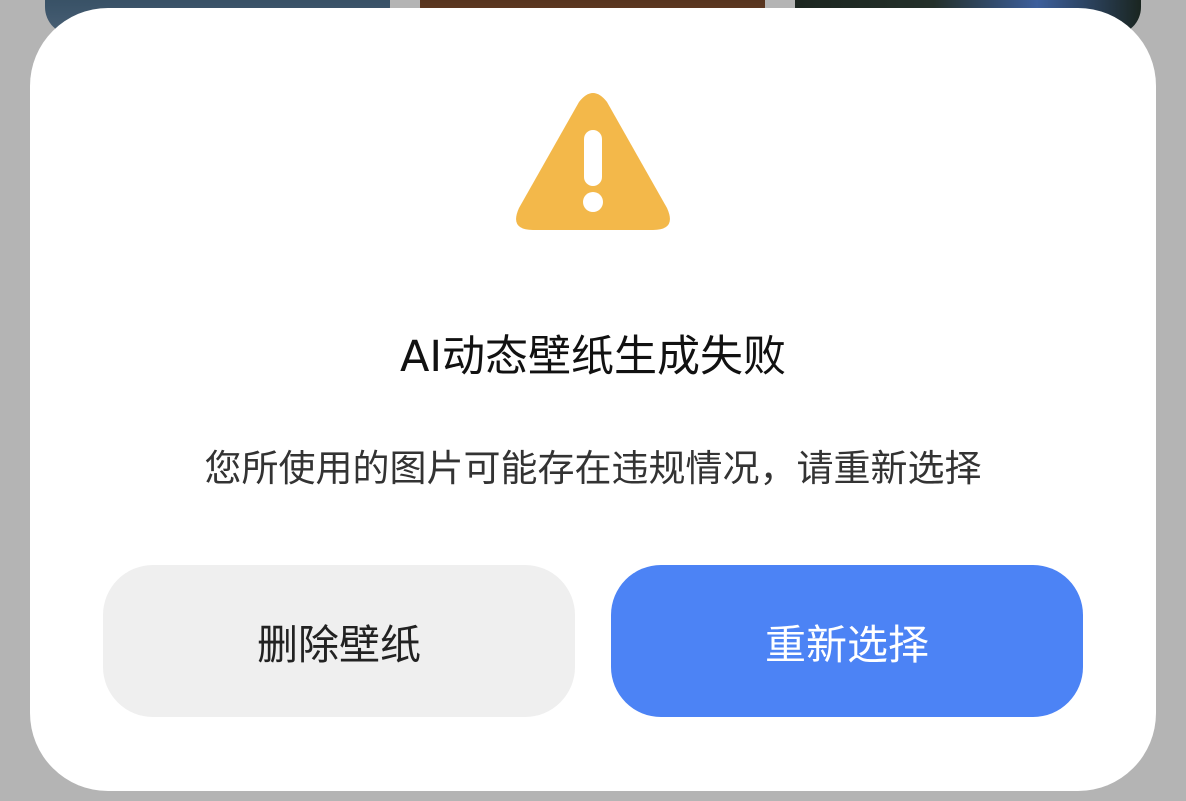 This screenshot has height=801, width=1186. Describe the element at coordinates (593, 468) in the screenshot. I see `dialog-message: 您所使用的图片可能存在违规情况，请重新选择` at that location.